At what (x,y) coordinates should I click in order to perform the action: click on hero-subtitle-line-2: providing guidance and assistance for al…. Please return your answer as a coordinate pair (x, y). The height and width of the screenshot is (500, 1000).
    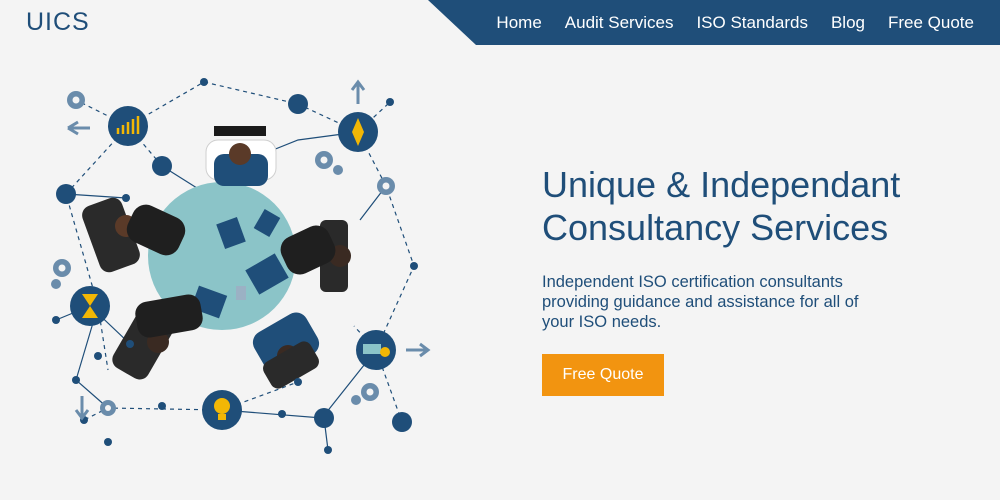
    Looking at the image, I should click on (700, 302).